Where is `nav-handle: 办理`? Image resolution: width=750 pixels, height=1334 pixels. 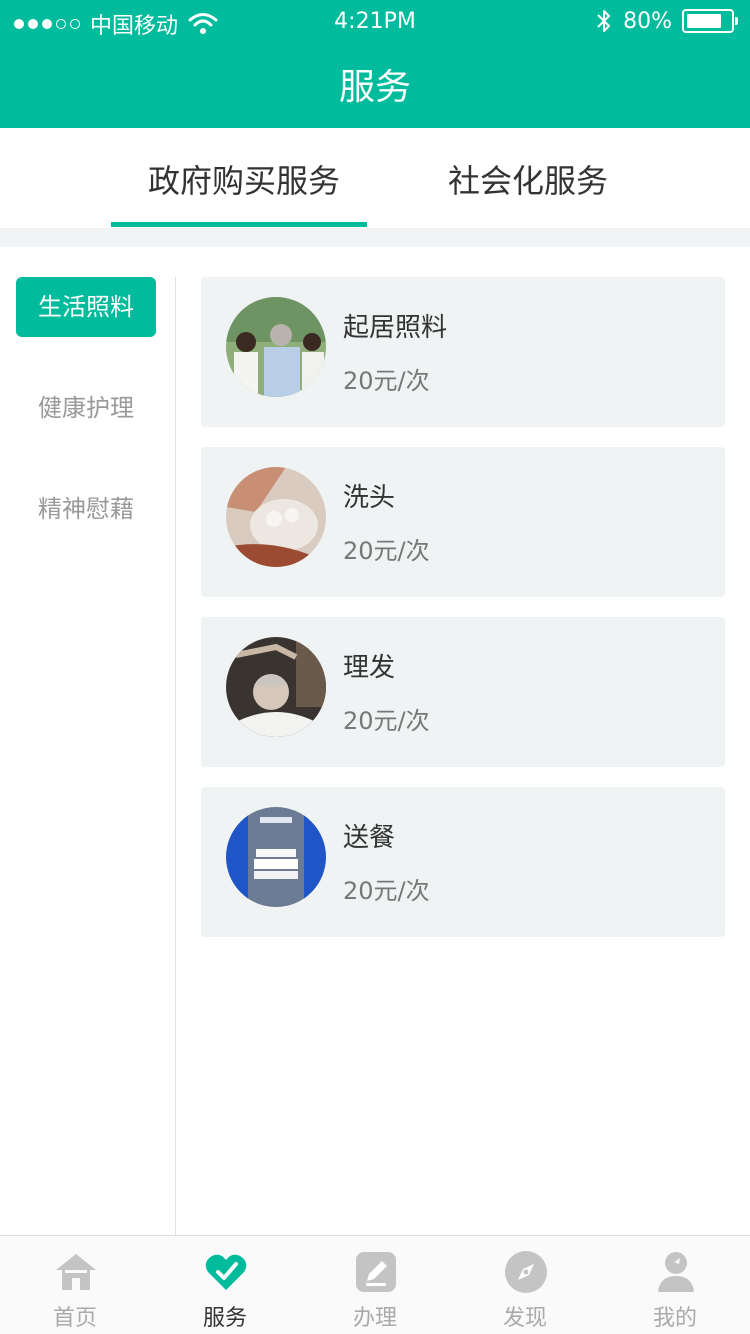 nav-handle: 办理 is located at coordinates (375, 1285).